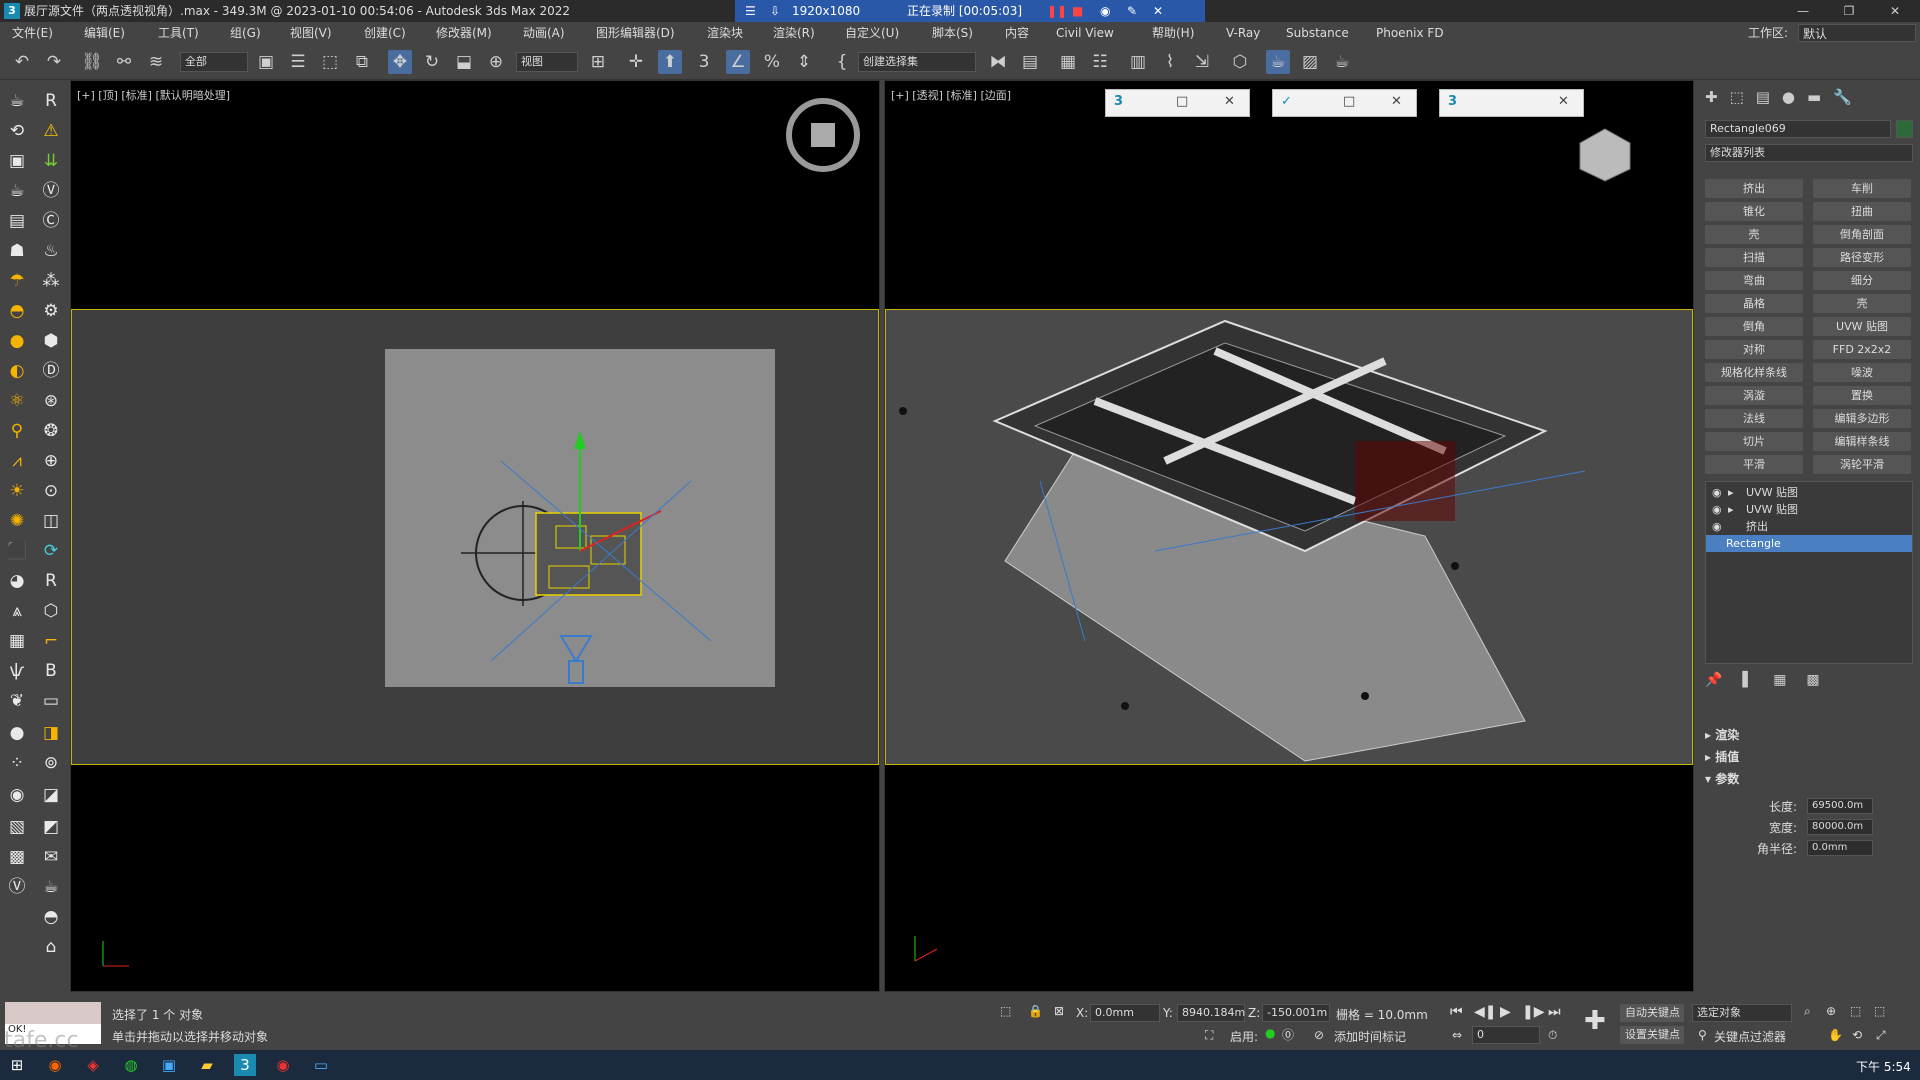  What do you see at coordinates (1857, 1035) in the screenshot?
I see `orbit-view-icon: ⟲` at bounding box center [1857, 1035].